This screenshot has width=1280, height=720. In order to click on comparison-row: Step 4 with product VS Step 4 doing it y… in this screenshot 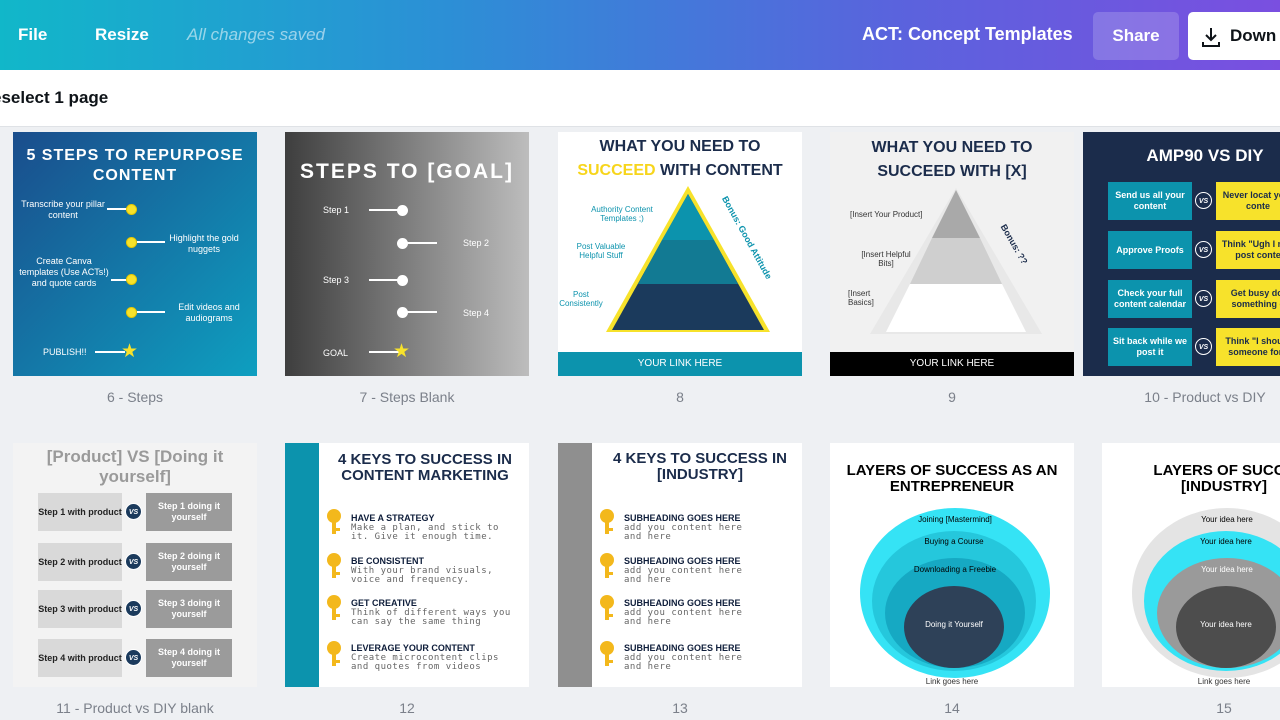, I will do `click(138, 658)`.